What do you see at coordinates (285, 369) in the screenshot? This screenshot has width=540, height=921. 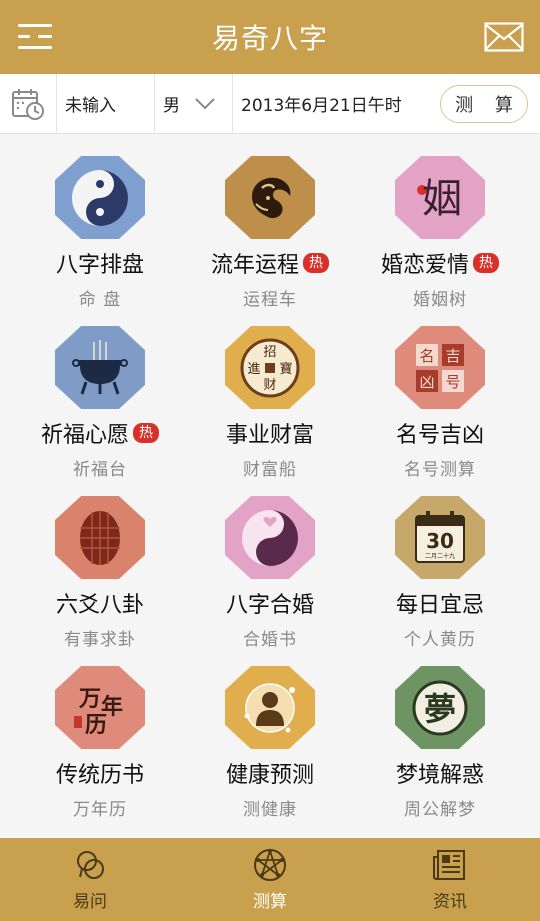 I see `coin-glyph-right: 寶` at bounding box center [285, 369].